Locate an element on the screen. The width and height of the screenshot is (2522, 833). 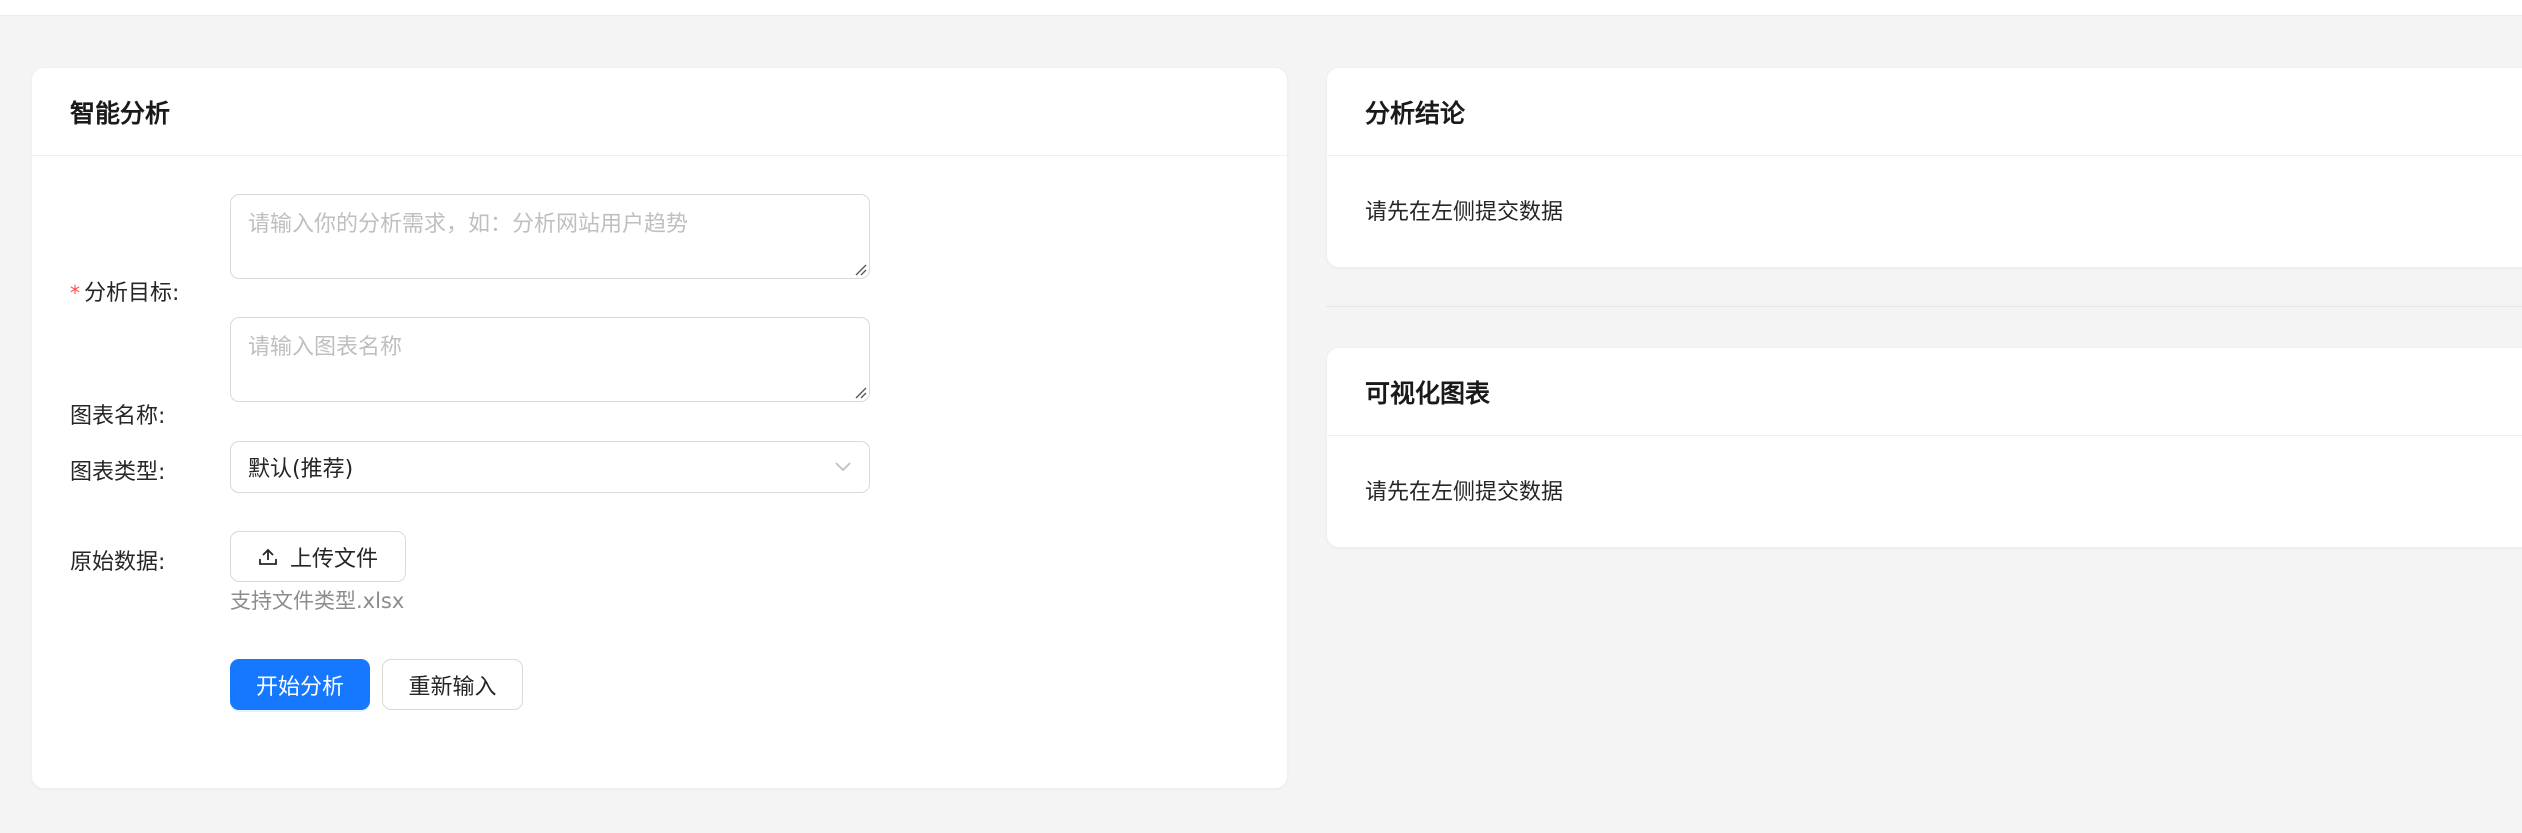
upload-icon is located at coordinates (268, 556).